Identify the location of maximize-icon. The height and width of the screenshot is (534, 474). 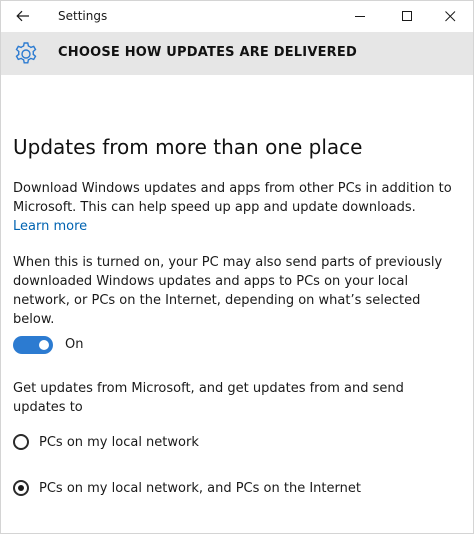
(406, 16).